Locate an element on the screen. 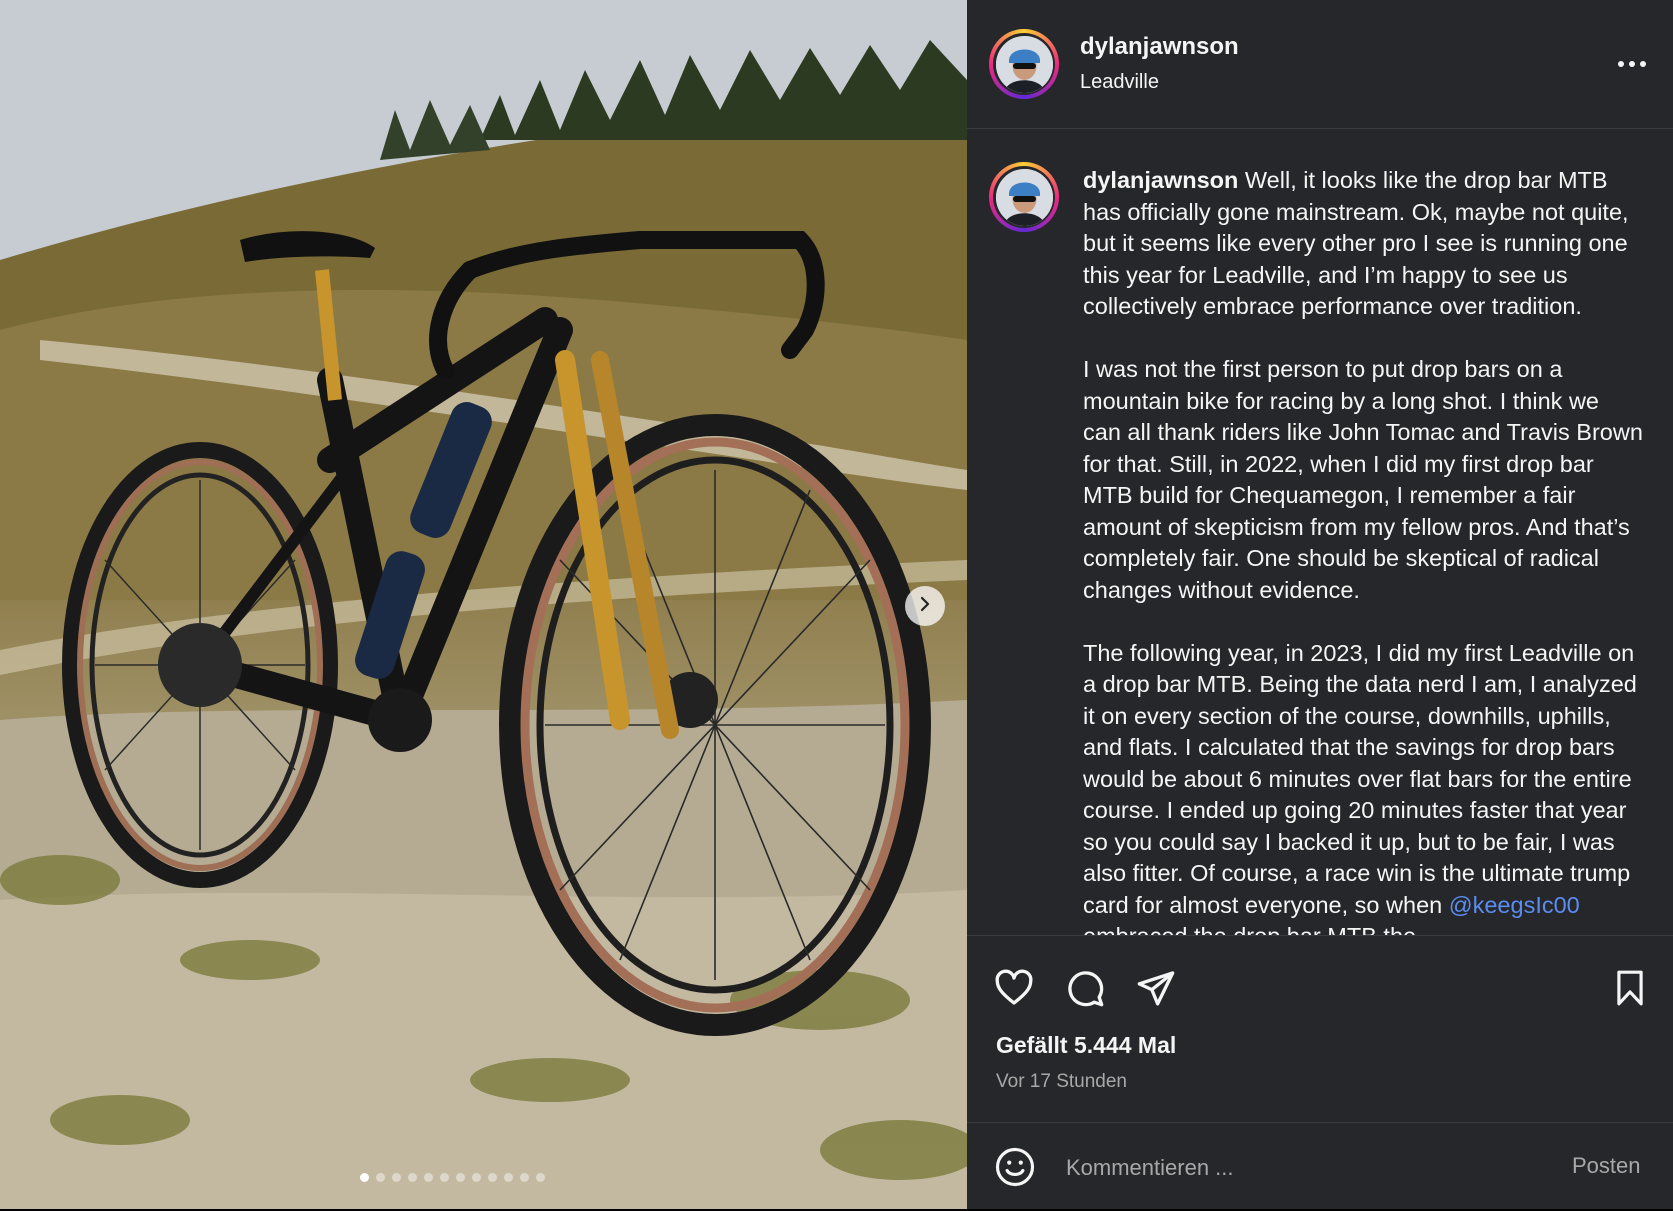  post-comment-button: Posten is located at coordinates (1606, 1166).